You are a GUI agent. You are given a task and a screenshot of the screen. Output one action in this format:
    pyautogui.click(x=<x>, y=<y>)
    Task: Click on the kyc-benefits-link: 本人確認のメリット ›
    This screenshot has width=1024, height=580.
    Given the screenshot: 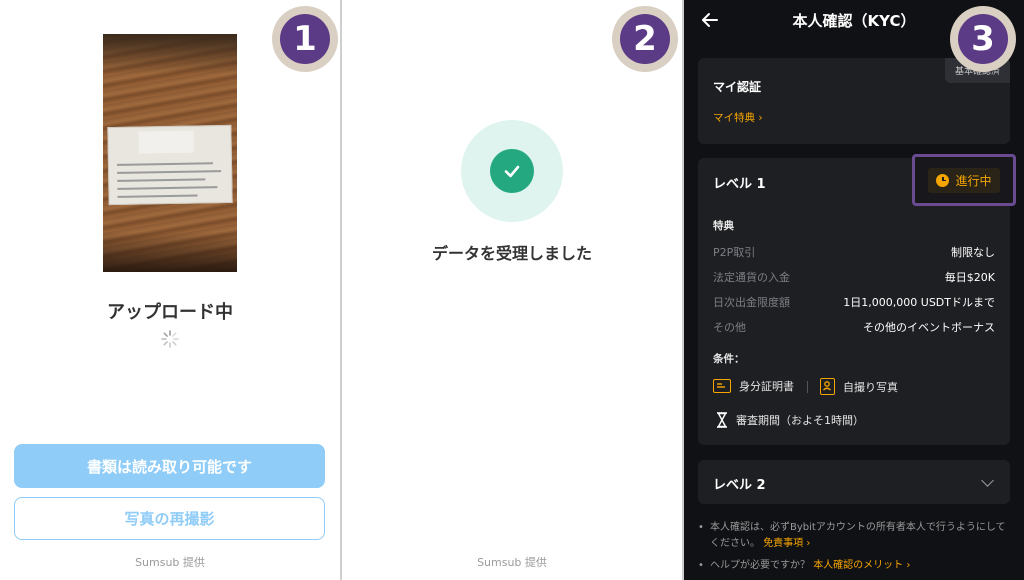 What is the action you would take?
    pyautogui.click(x=861, y=565)
    